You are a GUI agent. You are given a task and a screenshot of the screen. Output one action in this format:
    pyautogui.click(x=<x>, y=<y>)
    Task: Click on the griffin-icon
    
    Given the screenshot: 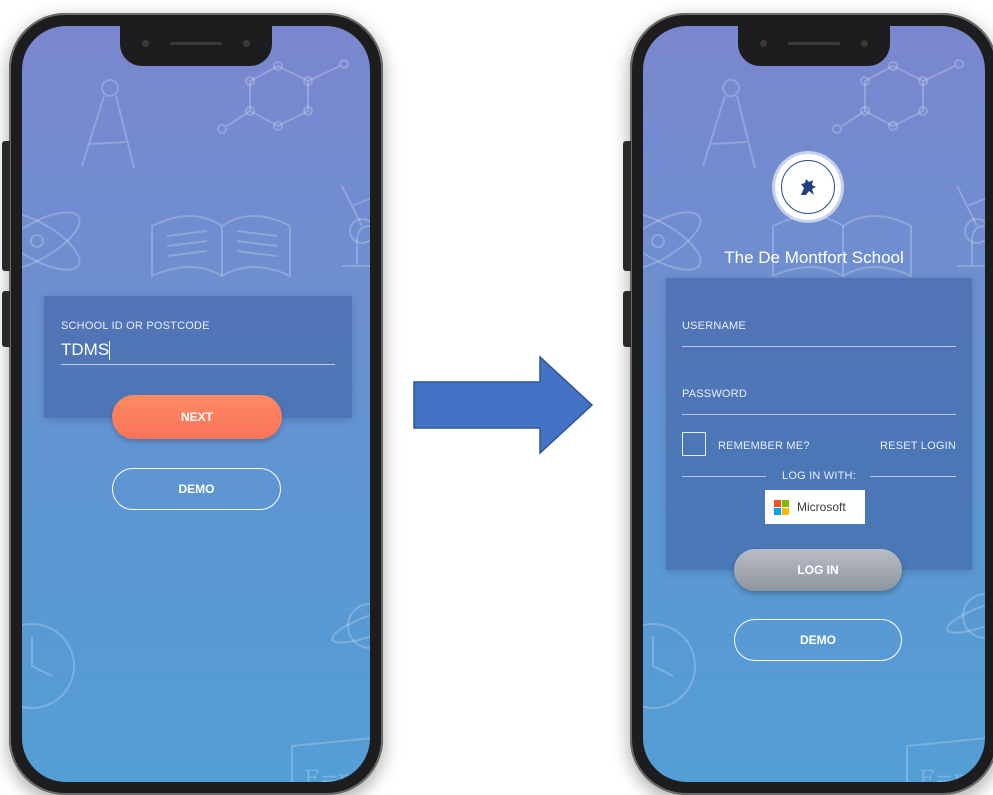 What is the action you would take?
    pyautogui.click(x=808, y=187)
    